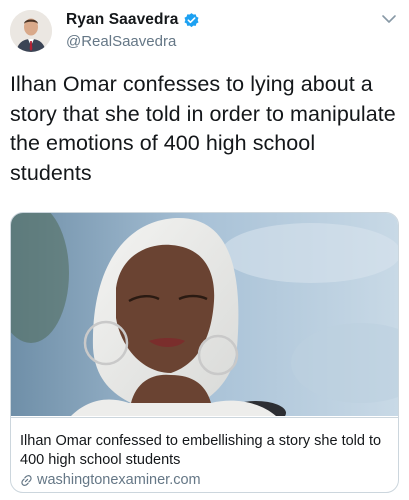 This screenshot has height=500, width=409. Describe the element at coordinates (26, 480) in the screenshot. I see `link-icon` at that location.